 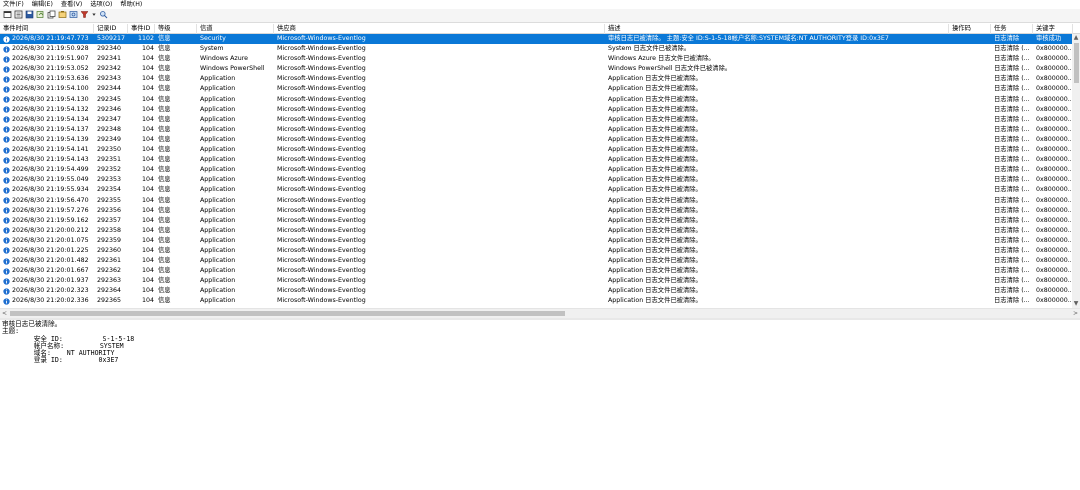 What do you see at coordinates (18, 15) in the screenshot?
I see `open-log-button` at bounding box center [18, 15].